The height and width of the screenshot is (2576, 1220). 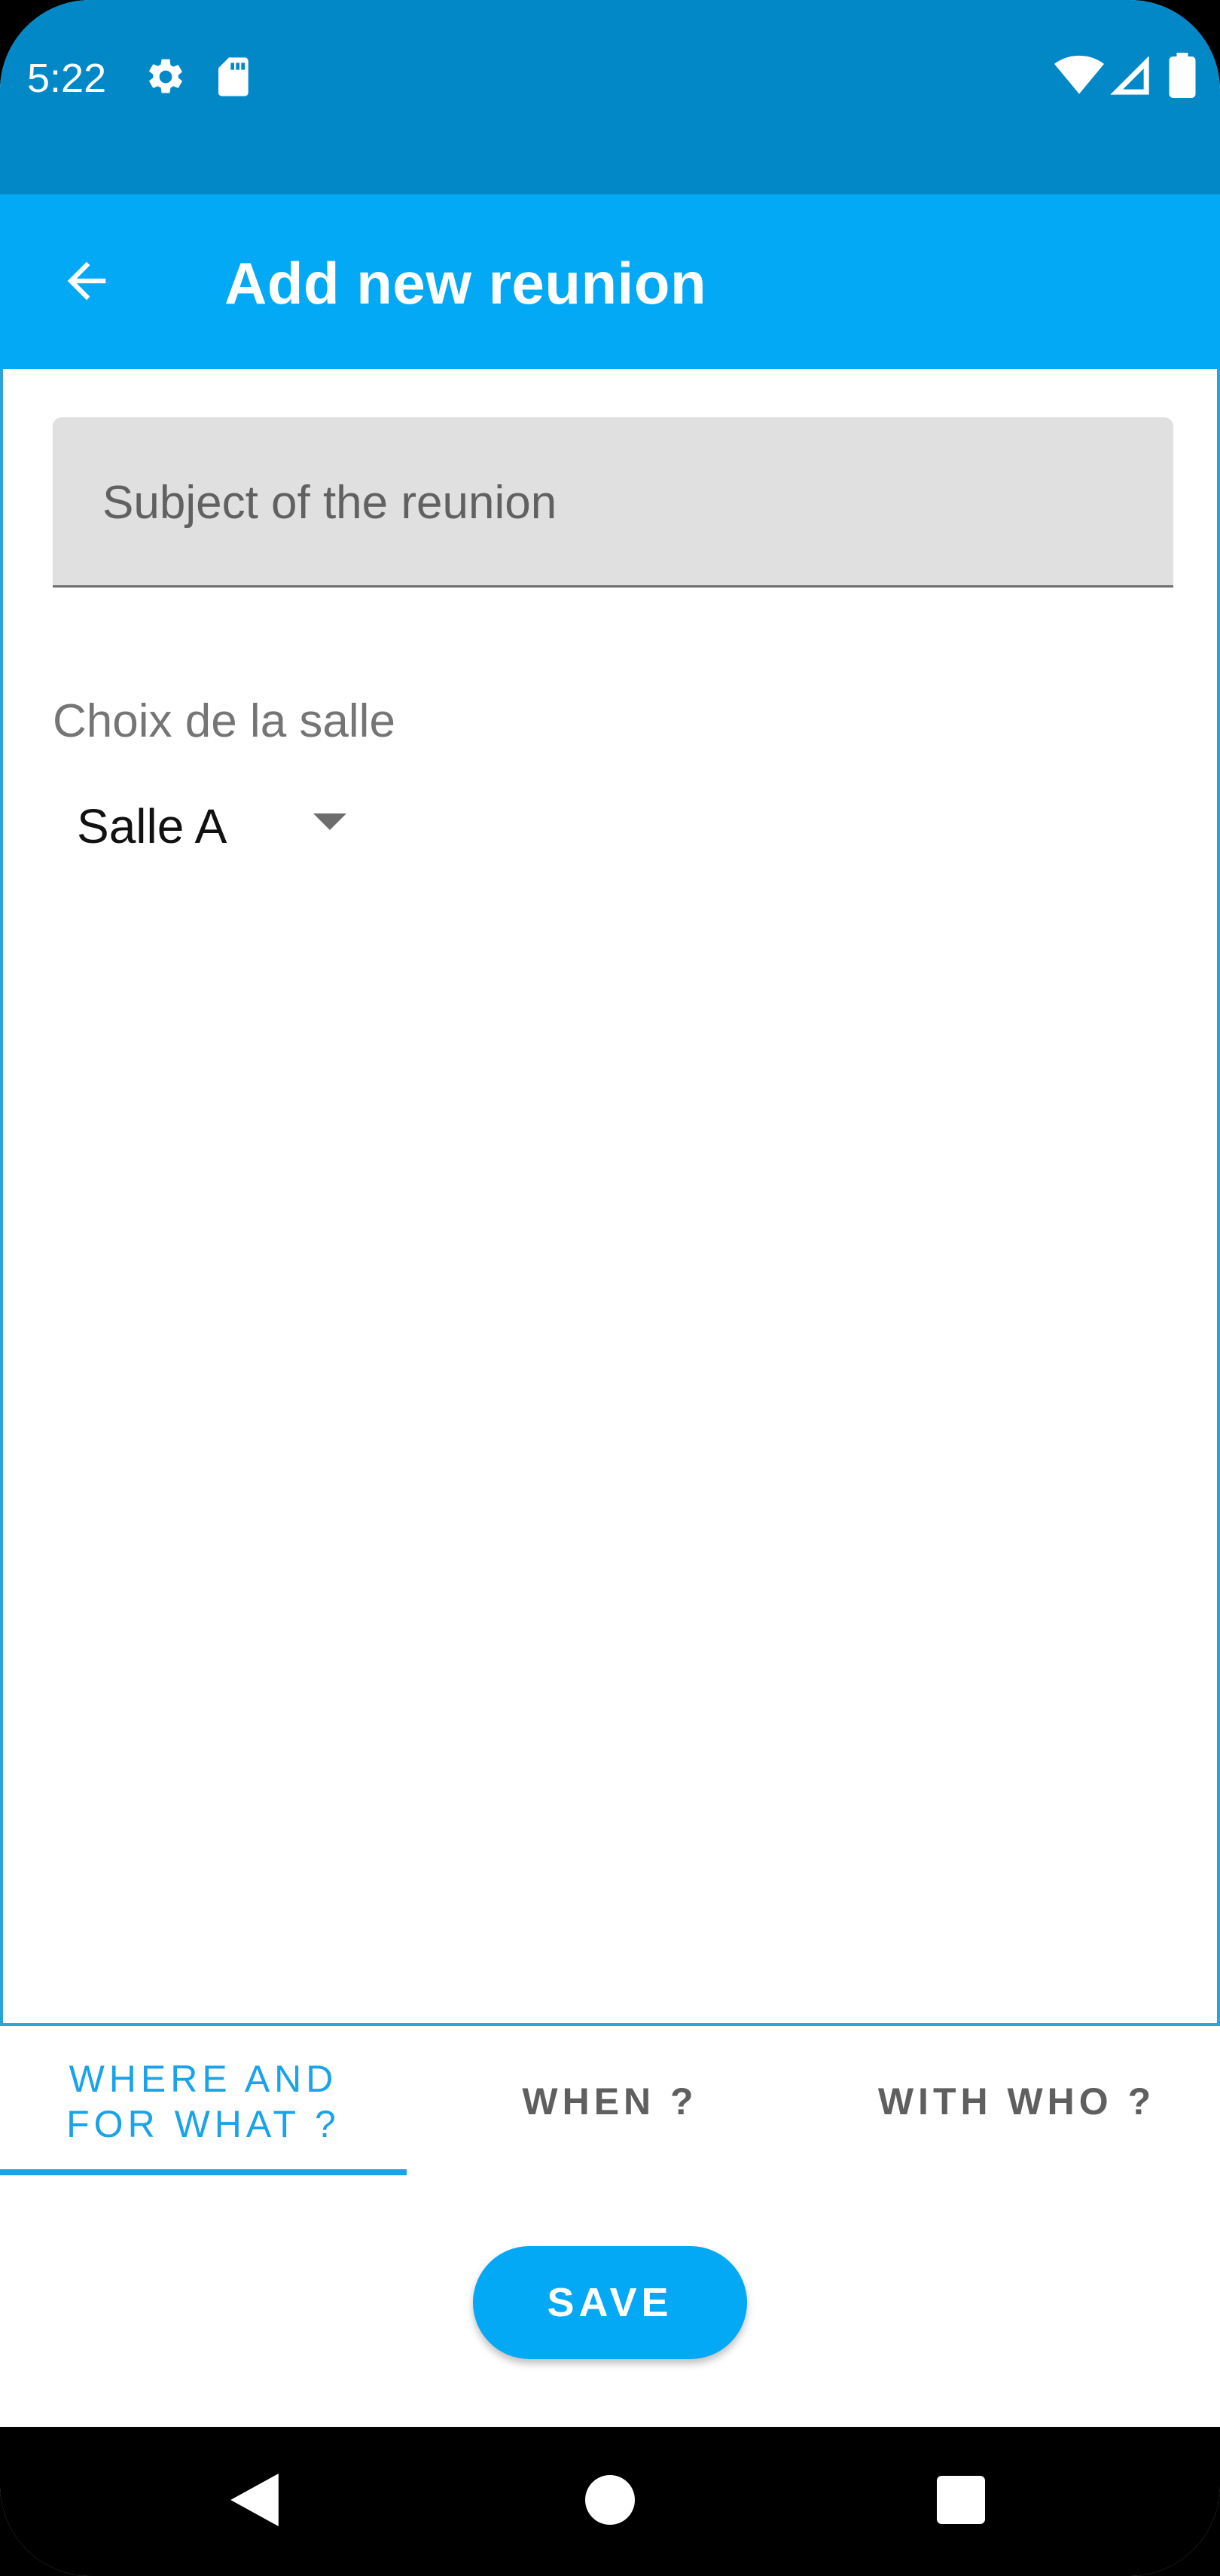 I want to click on tab-bar: WHERE AND FOR WHAT ? WHEN ? WITH WHO ?, so click(x=610, y=2101).